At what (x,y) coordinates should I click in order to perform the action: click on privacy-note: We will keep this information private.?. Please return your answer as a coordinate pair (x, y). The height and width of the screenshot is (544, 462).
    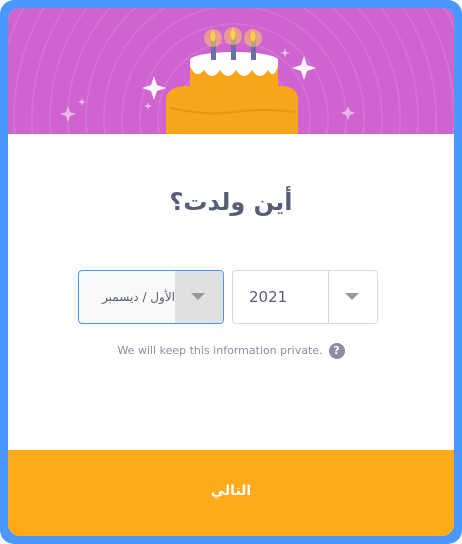
    Looking at the image, I should click on (231, 351).